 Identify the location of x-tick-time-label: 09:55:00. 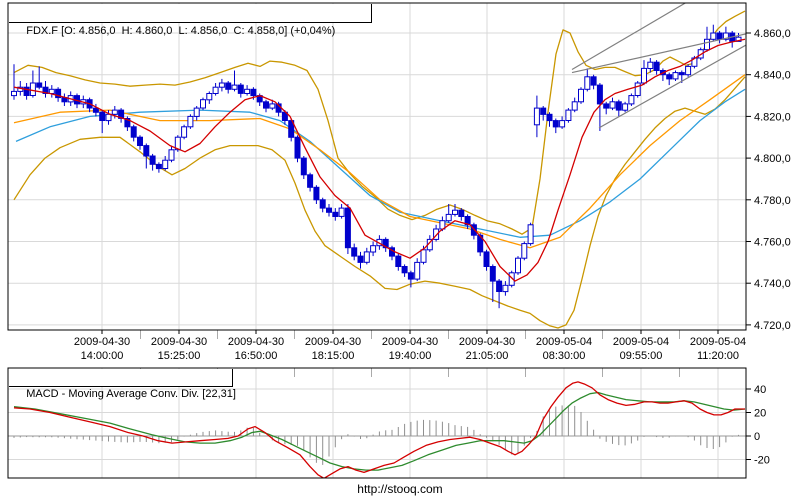
(641, 356).